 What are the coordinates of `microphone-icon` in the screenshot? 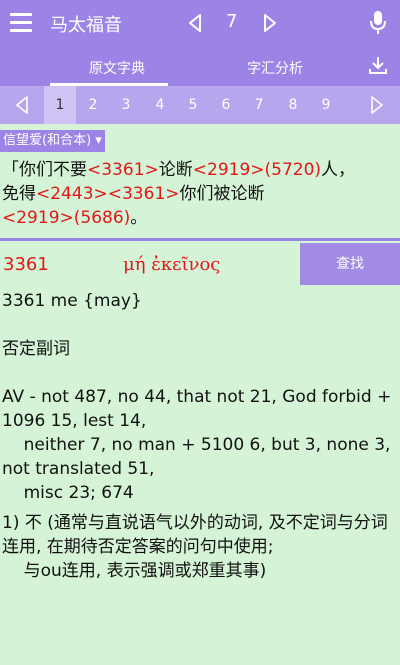 It's located at (378, 23).